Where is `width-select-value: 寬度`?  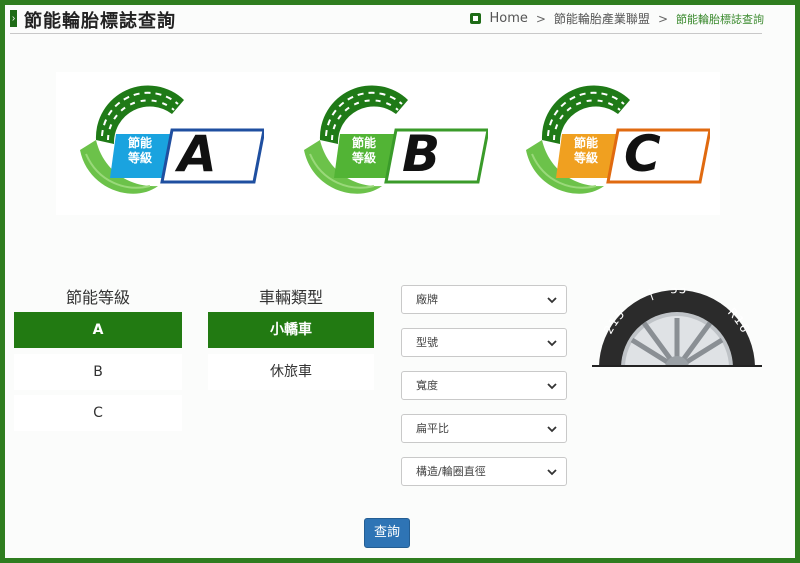 width-select-value: 寬度 is located at coordinates (427, 385).